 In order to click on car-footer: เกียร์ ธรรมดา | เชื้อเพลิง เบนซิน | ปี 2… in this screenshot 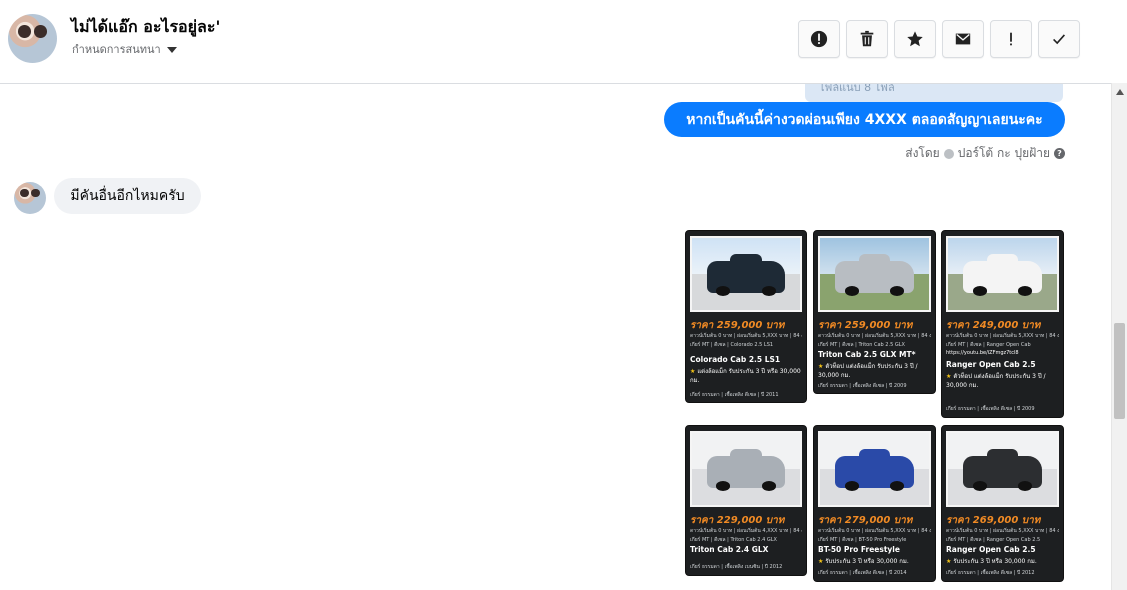, I will do `click(736, 567)`.